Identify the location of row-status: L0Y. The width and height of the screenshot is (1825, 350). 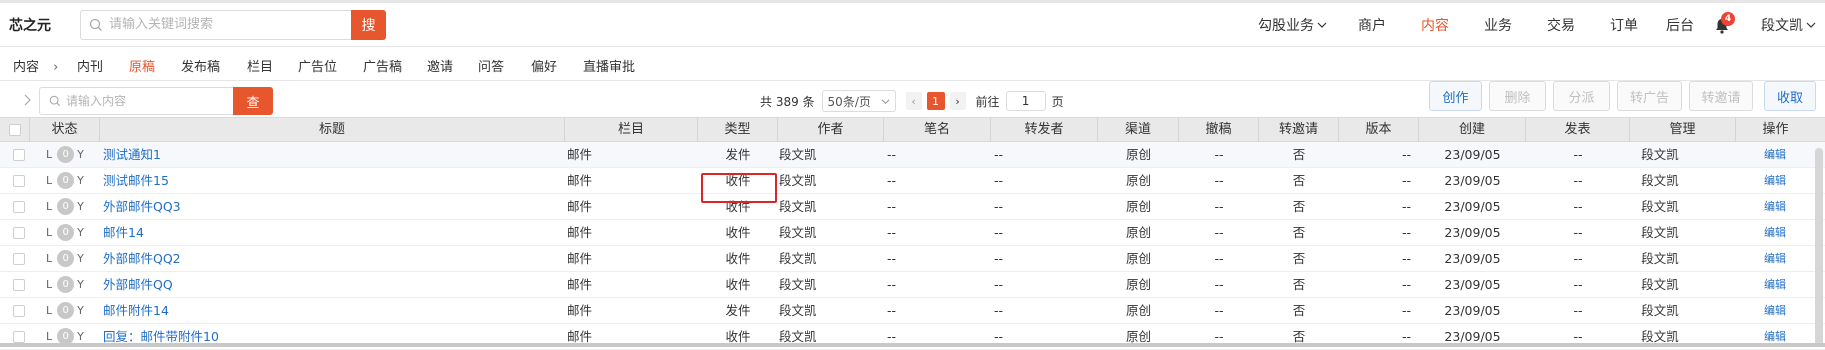
(65, 180).